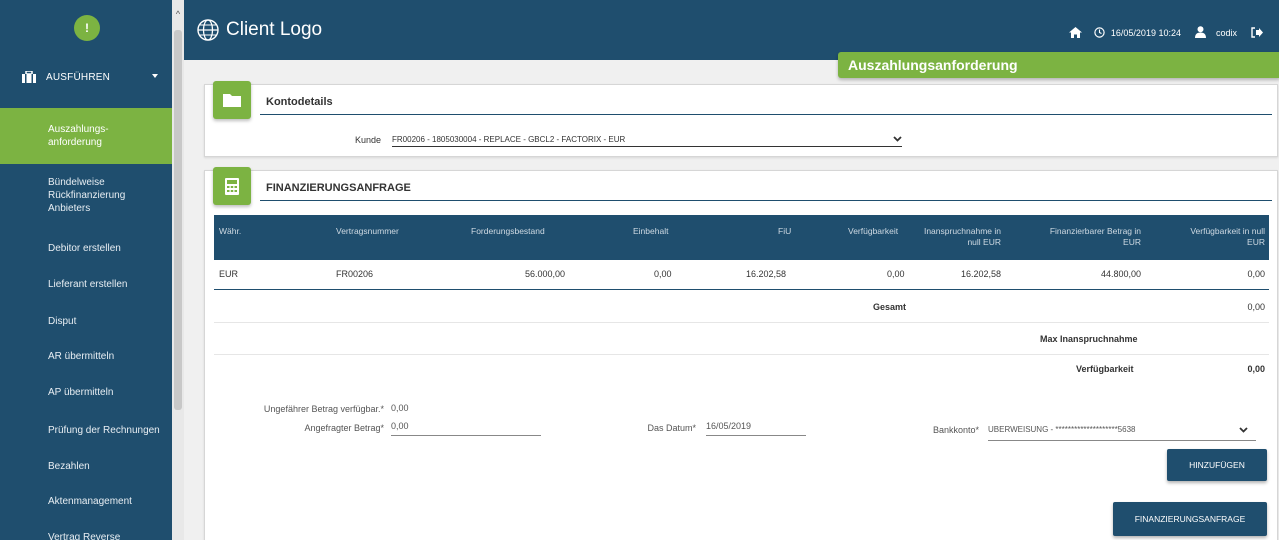  Describe the element at coordinates (1257, 33) in the screenshot. I see `logout-icon` at that location.